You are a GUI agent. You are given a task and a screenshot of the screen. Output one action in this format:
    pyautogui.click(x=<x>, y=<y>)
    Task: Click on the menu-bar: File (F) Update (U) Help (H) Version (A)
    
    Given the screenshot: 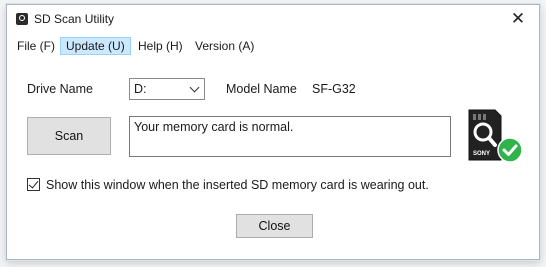 What is the action you would take?
    pyautogui.click(x=273, y=45)
    